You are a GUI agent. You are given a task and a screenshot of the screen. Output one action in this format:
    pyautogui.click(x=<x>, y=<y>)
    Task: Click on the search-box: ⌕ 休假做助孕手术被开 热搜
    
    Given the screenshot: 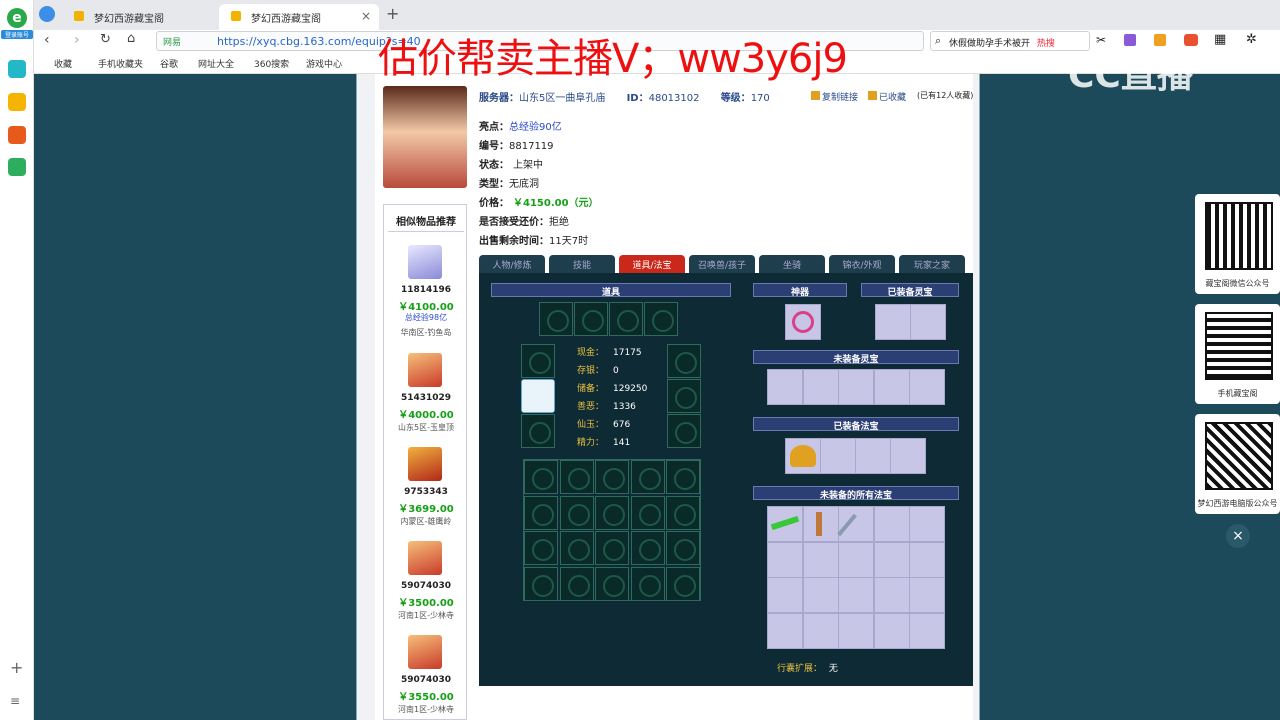 What is the action you would take?
    pyautogui.click(x=1010, y=41)
    